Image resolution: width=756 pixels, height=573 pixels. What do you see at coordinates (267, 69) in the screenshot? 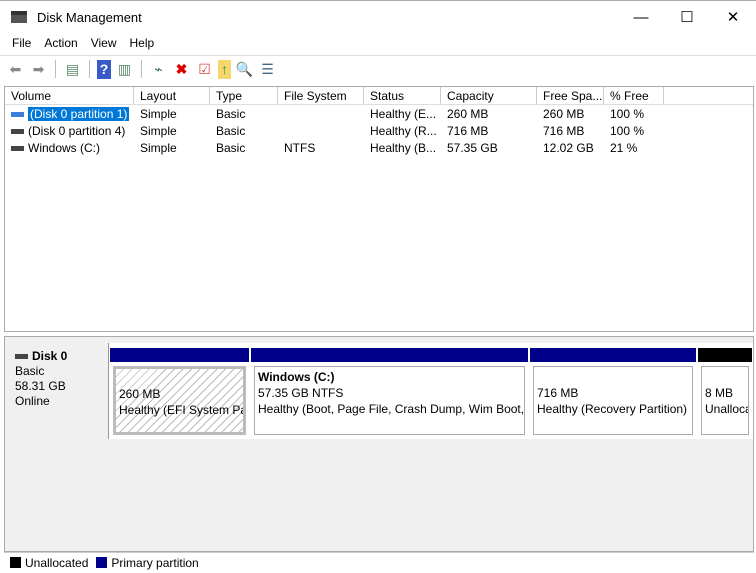
I see `list-view-icon: ☰` at bounding box center [267, 69].